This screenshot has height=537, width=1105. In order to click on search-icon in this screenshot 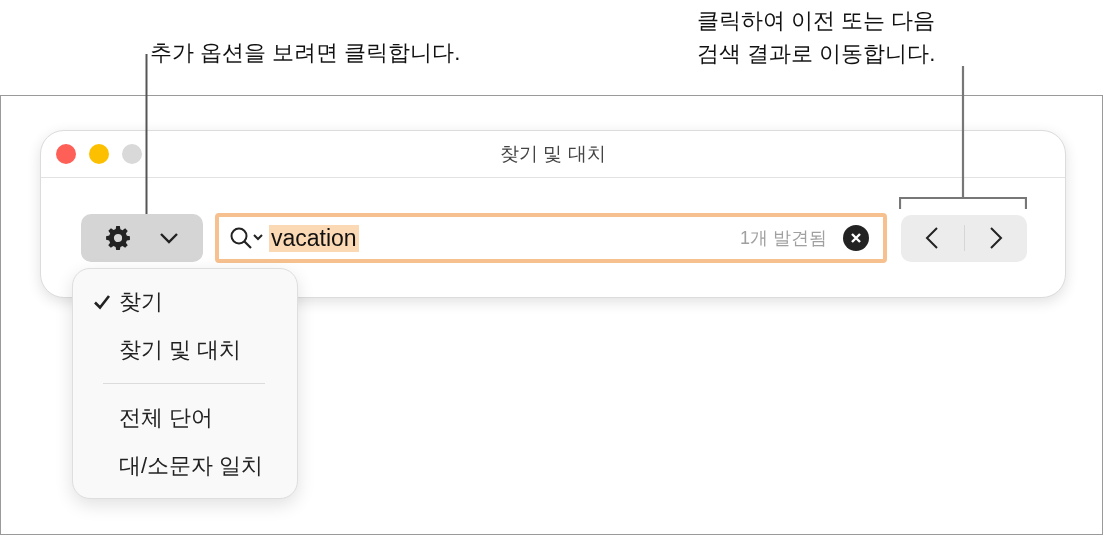, I will do `click(247, 238)`.